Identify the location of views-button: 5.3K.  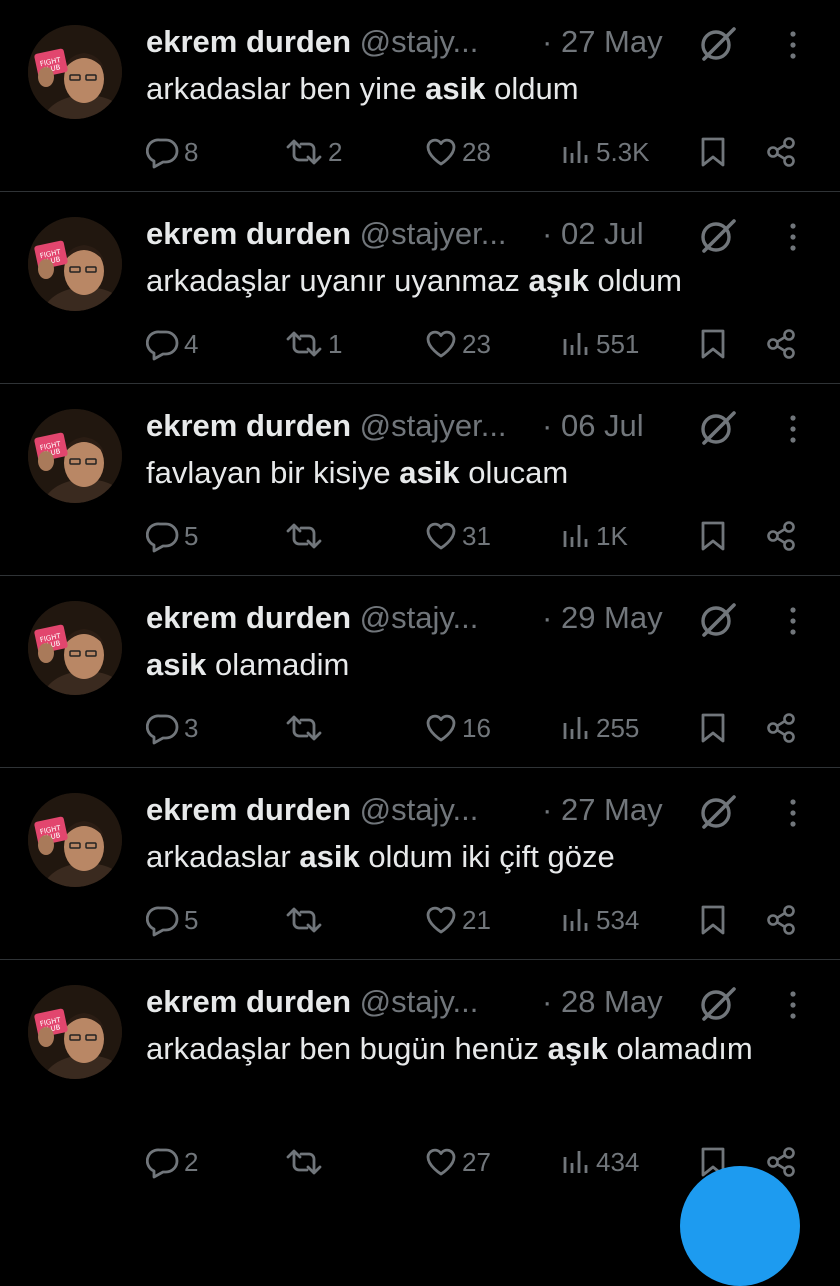
(605, 152).